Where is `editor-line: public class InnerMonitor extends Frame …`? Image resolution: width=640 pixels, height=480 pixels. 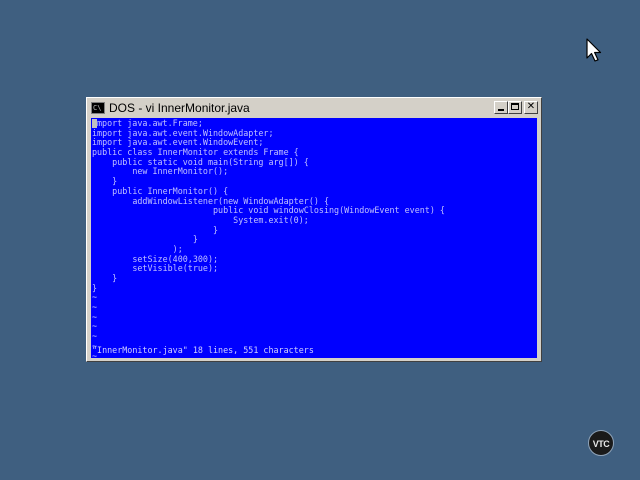 editor-line: public class InnerMonitor extends Frame … is located at coordinates (195, 153).